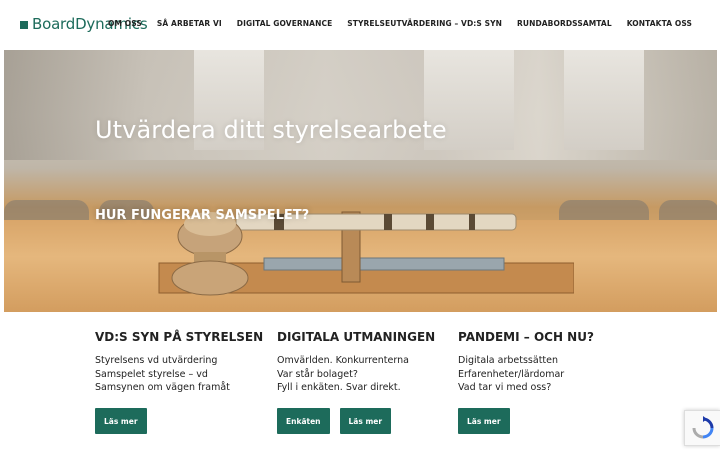 The height and width of the screenshot is (450, 720). What do you see at coordinates (339, 387) in the screenshot?
I see `column-text-line: Fyll i enkäten. Svar direkt.` at bounding box center [339, 387].